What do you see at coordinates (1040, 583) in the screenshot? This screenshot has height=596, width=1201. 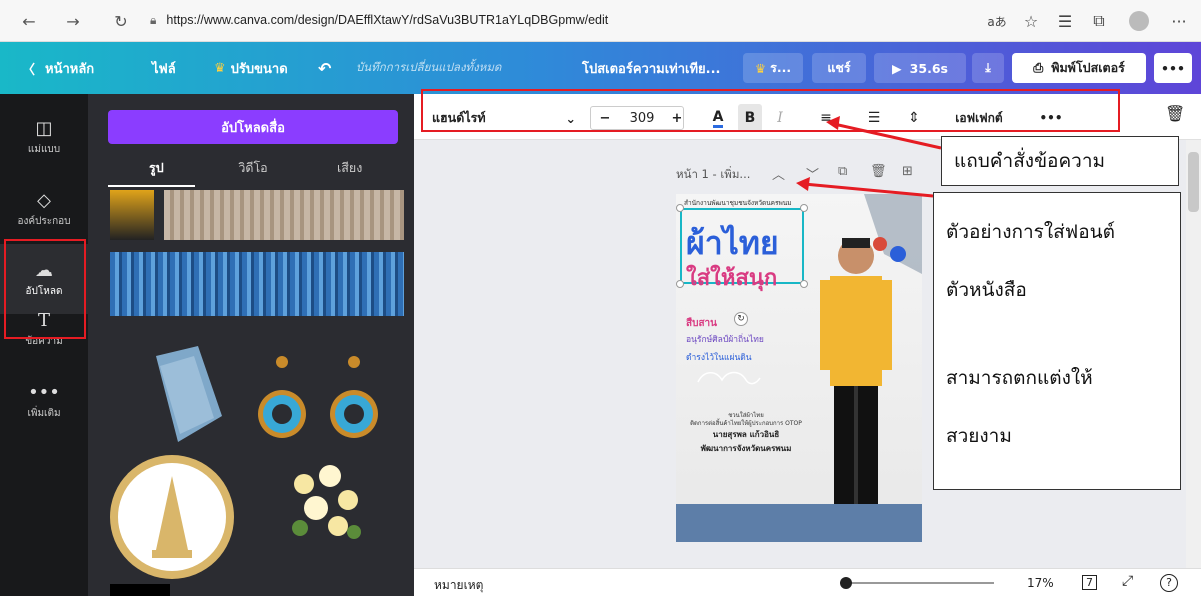 I see `zoom-value: 17%` at bounding box center [1040, 583].